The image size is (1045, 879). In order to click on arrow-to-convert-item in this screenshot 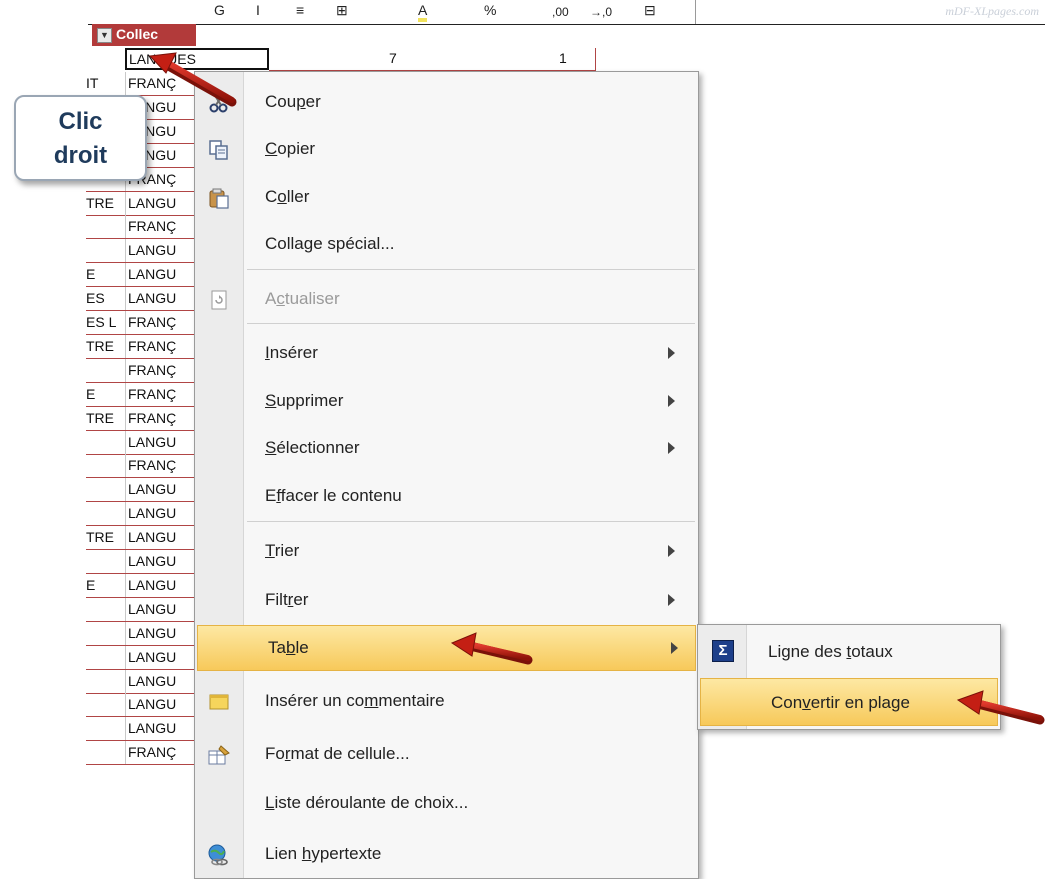, I will do `click(1000, 707)`.